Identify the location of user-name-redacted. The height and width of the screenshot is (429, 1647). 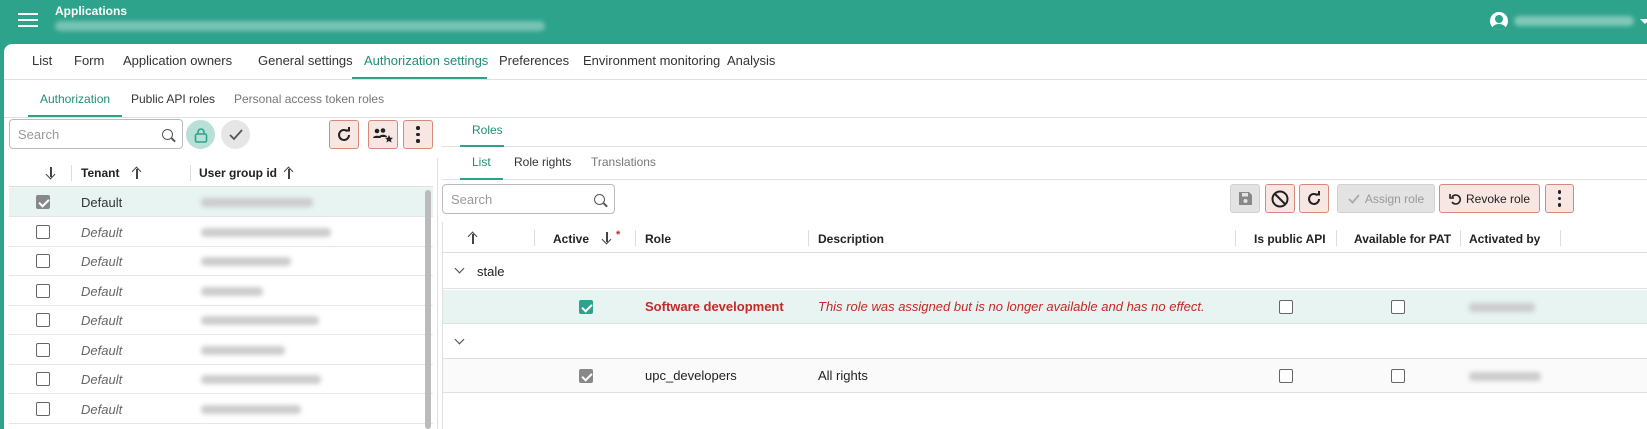
(1574, 21).